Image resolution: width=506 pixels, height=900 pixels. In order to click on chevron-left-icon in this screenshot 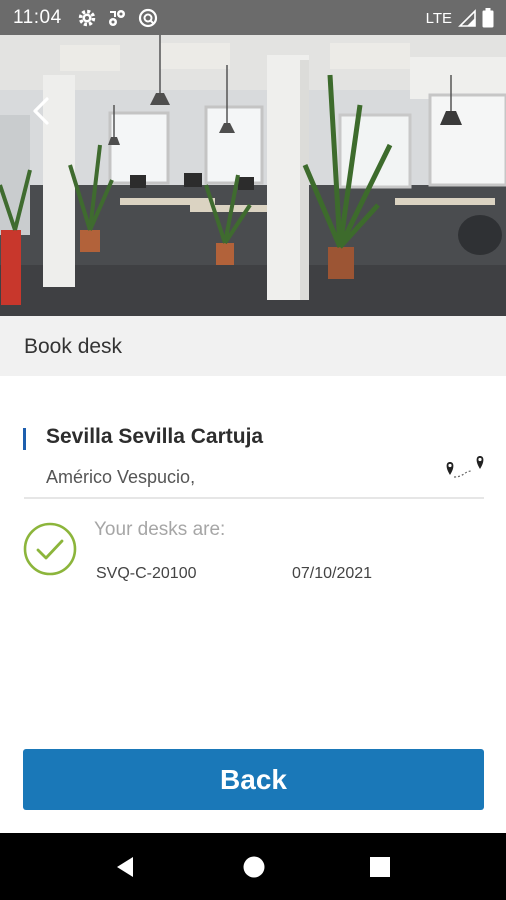, I will do `click(42, 111)`.